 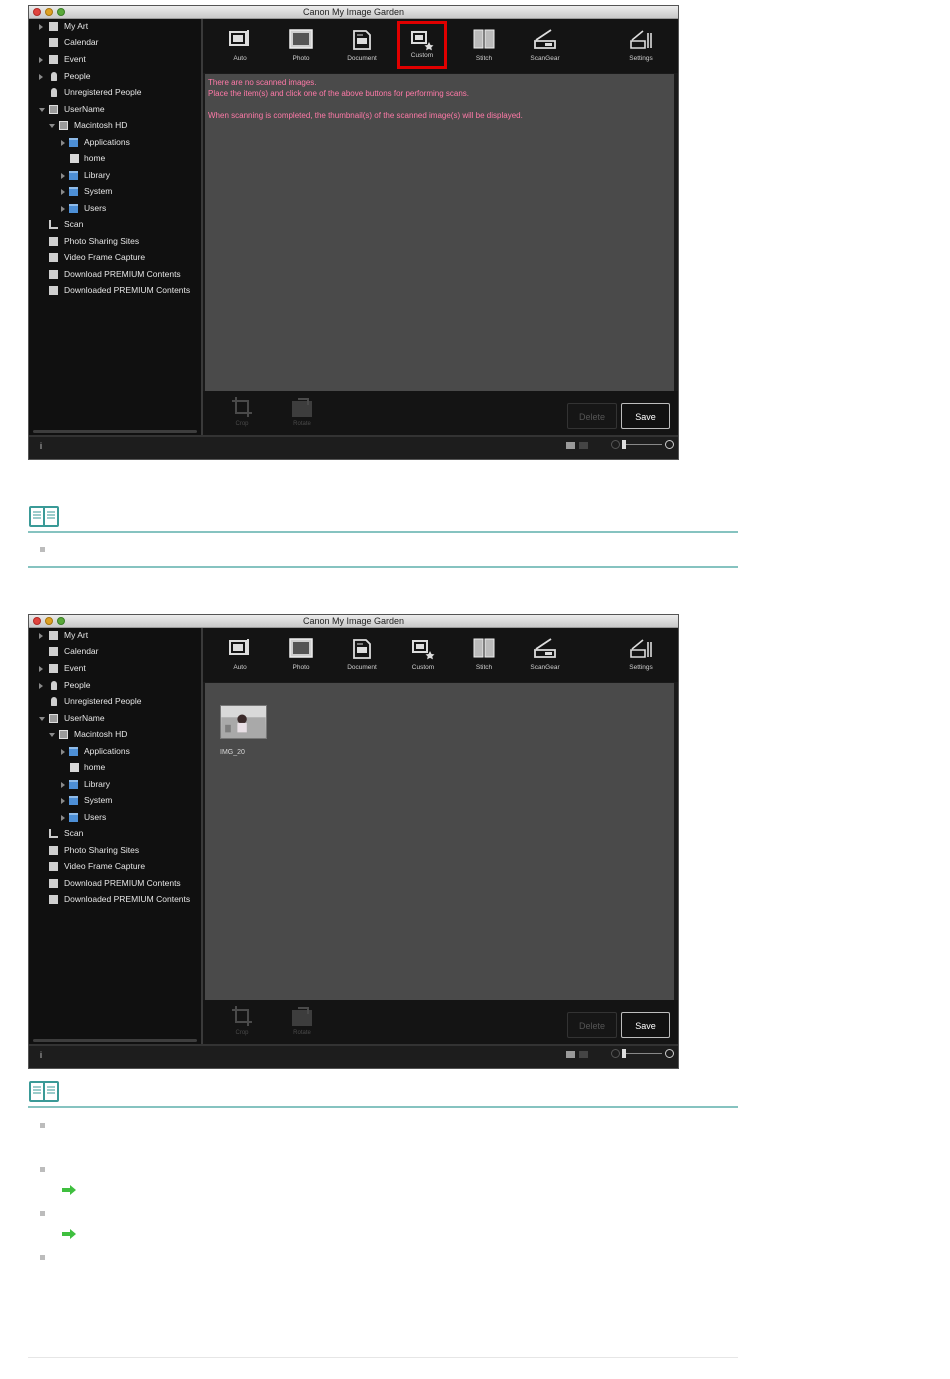 I want to click on person-icon, so click(x=54, y=92).